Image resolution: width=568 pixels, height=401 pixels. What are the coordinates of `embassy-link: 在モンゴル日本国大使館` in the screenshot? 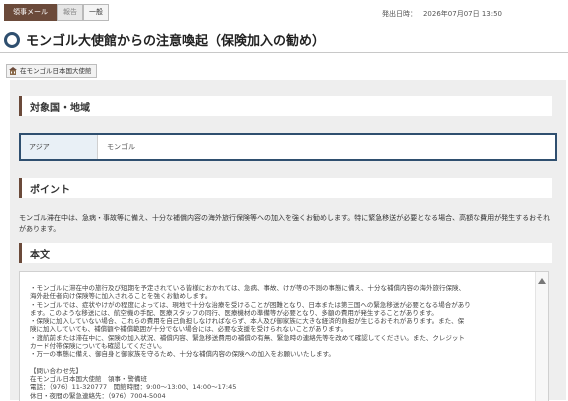 It's located at (51, 71).